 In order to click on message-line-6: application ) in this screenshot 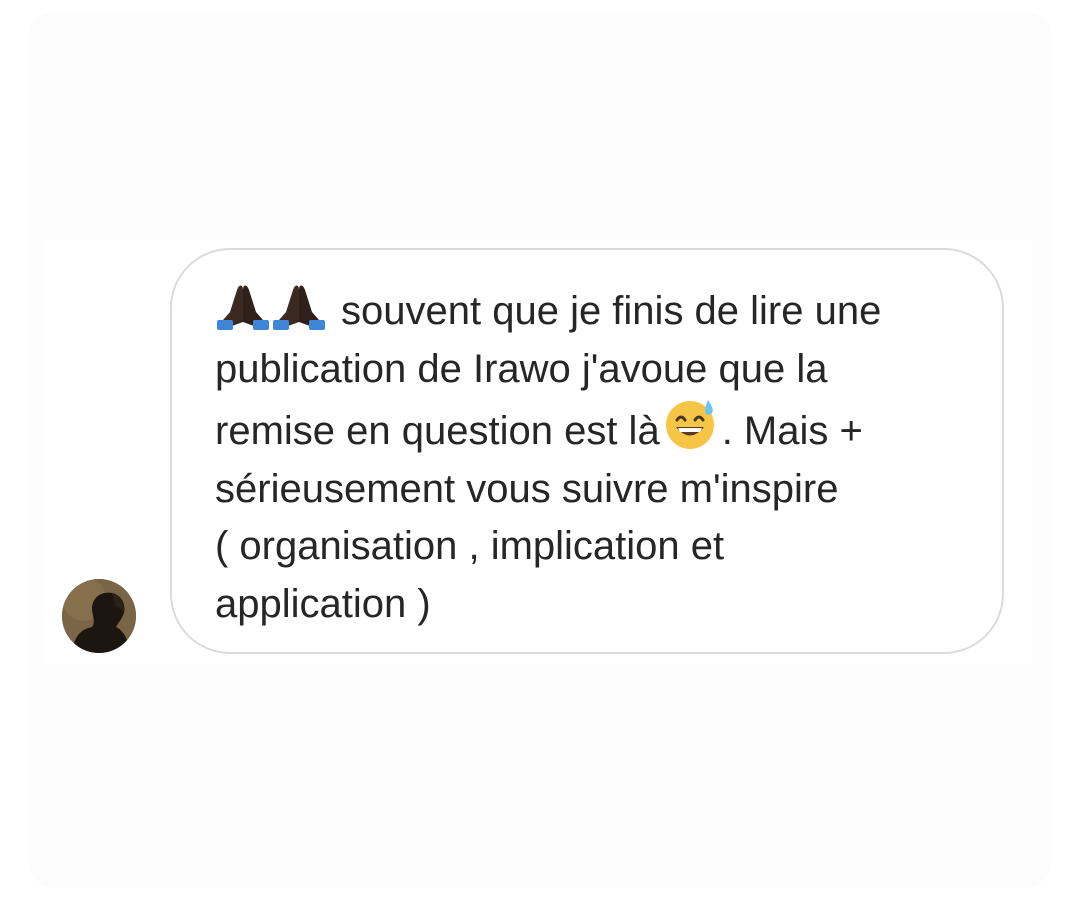, I will do `click(323, 603)`.